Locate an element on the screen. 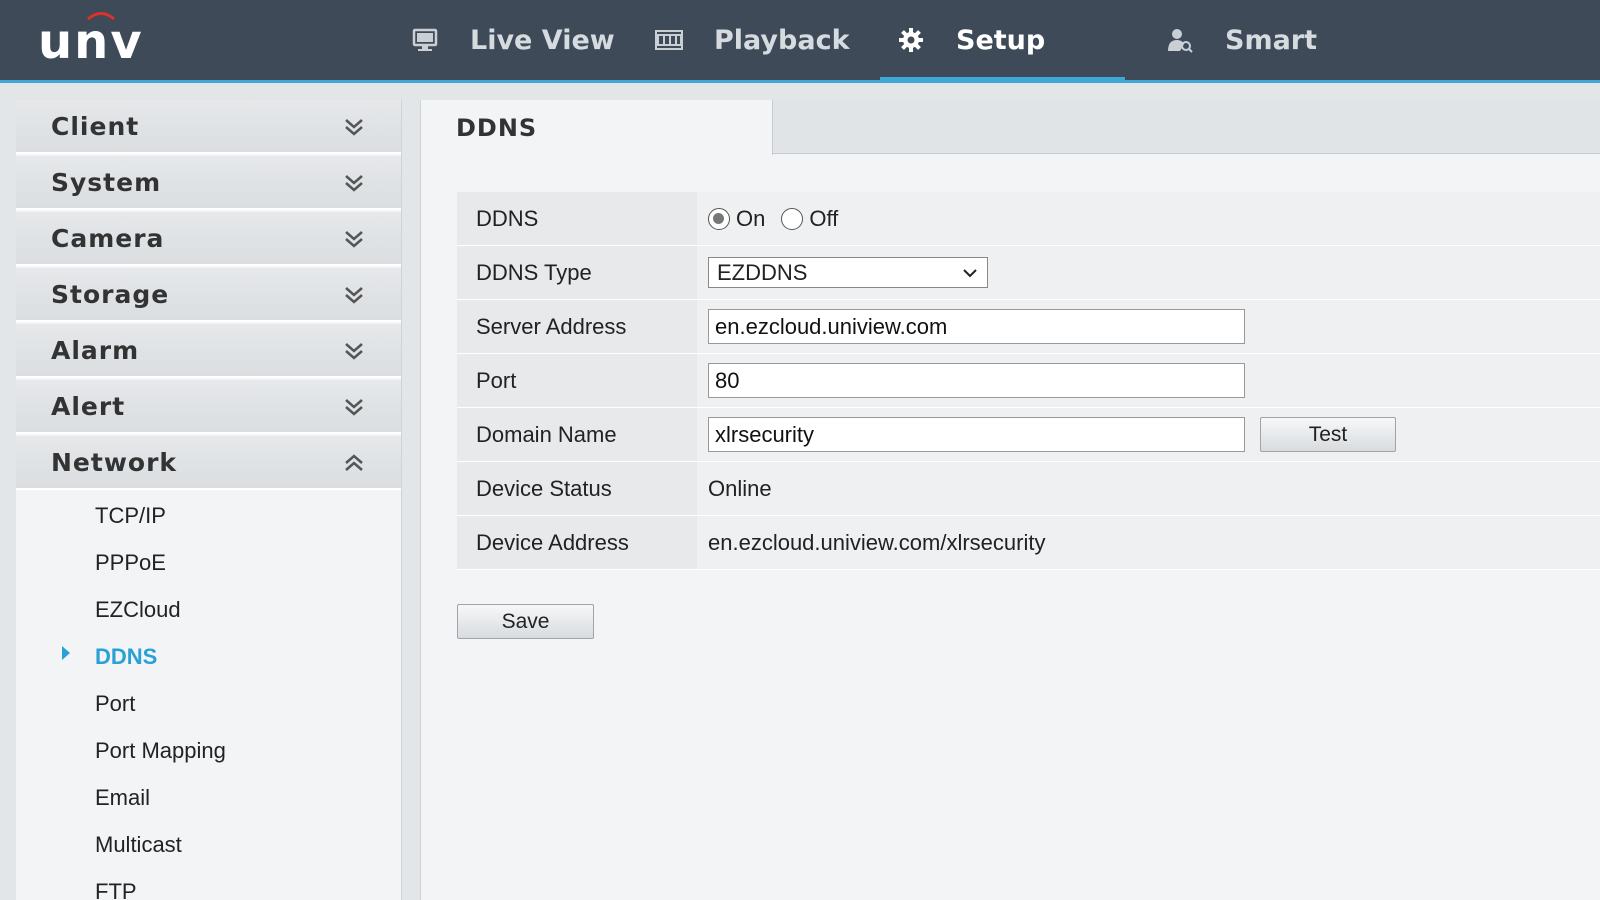  ddns-label: DDNS is located at coordinates (577, 218).